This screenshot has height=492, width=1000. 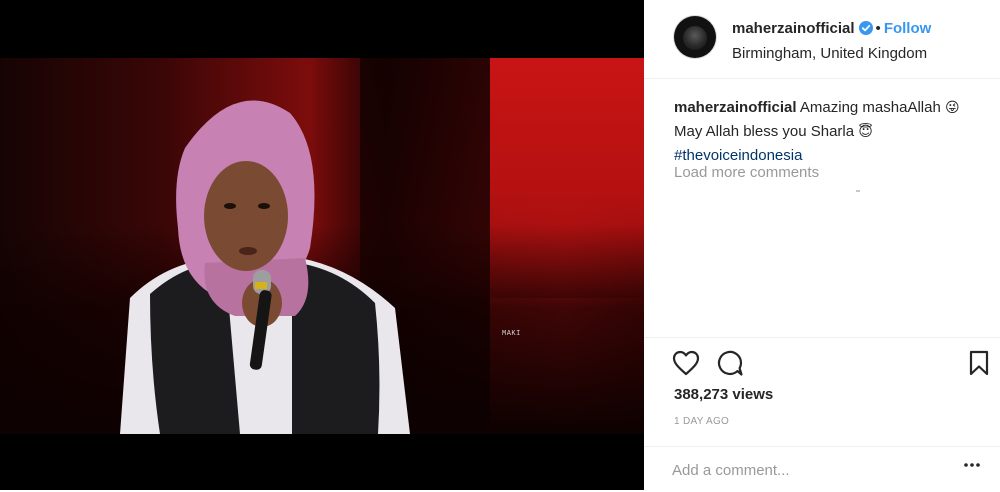 I want to click on caption-text-line2: May Allah bless you Sharla, so click(x=764, y=131).